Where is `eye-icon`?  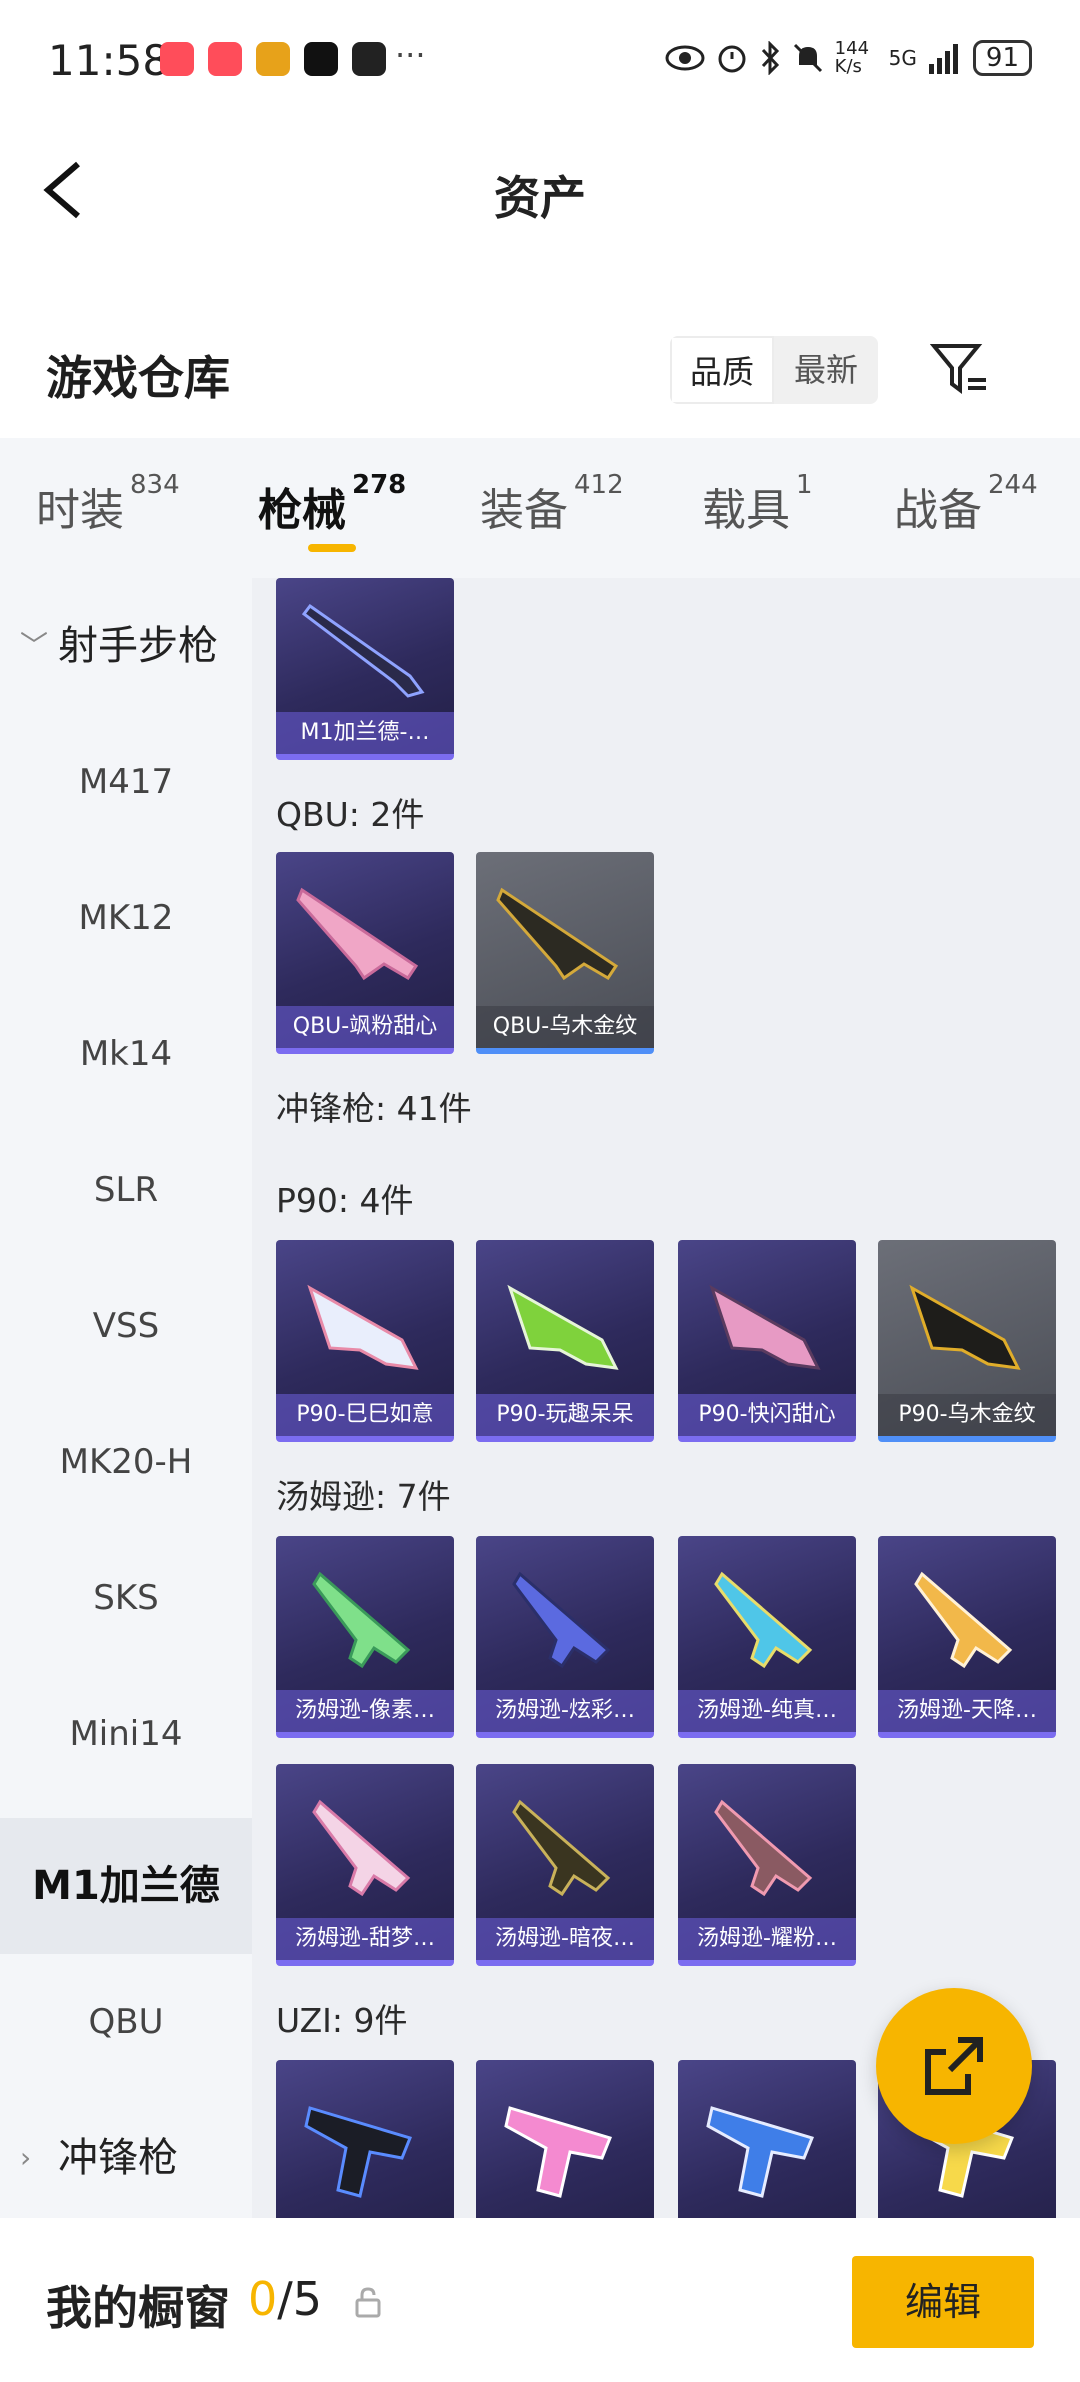 eye-icon is located at coordinates (685, 58).